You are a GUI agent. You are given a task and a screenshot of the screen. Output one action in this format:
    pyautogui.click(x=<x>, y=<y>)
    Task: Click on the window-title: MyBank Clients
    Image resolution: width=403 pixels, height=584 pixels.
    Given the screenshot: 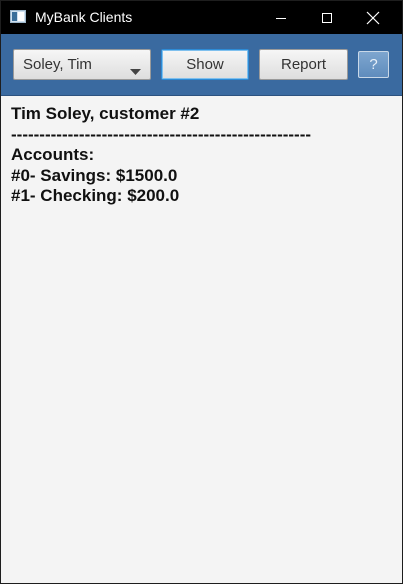 What is the action you would take?
    pyautogui.click(x=84, y=17)
    